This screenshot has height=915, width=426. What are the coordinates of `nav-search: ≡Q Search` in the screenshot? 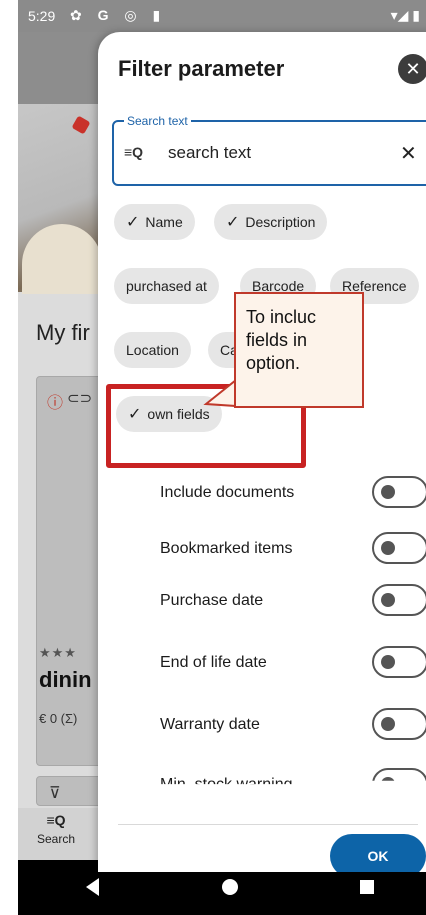 It's located at (56, 829).